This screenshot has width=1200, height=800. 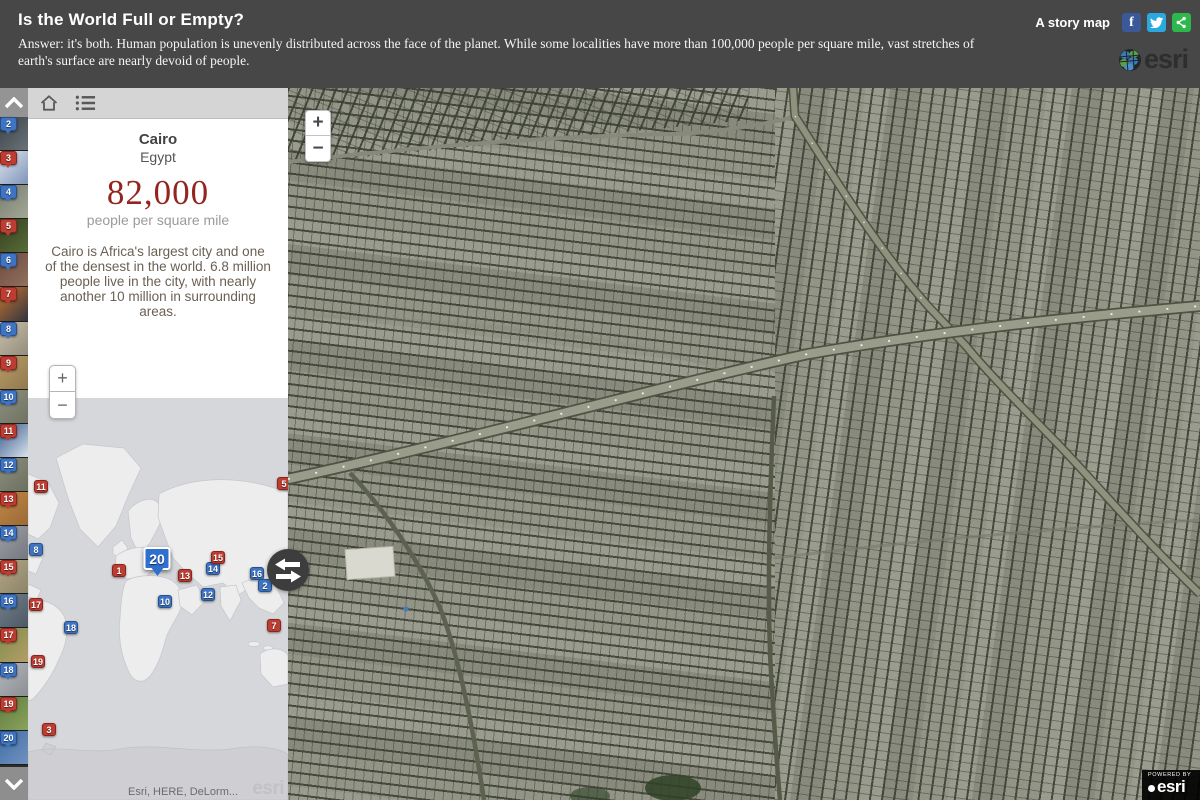 I want to click on thumbnail-number-badge: 3, so click(x=8, y=160).